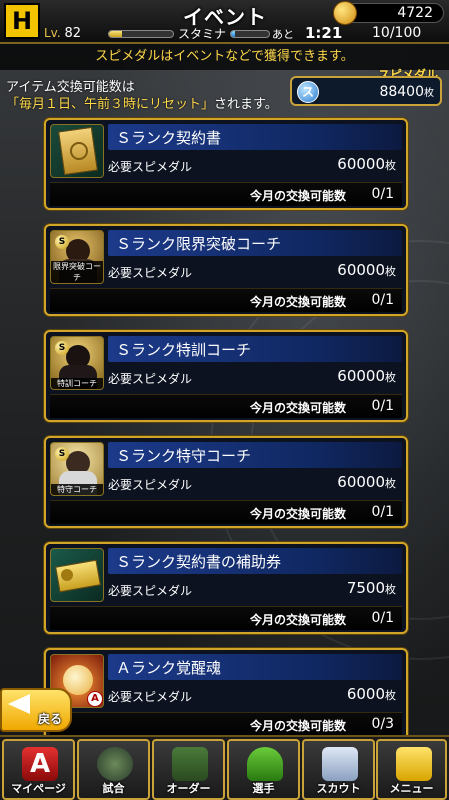  Describe the element at coordinates (233, 34) in the screenshot. I see `stamina-bar-fill` at that location.